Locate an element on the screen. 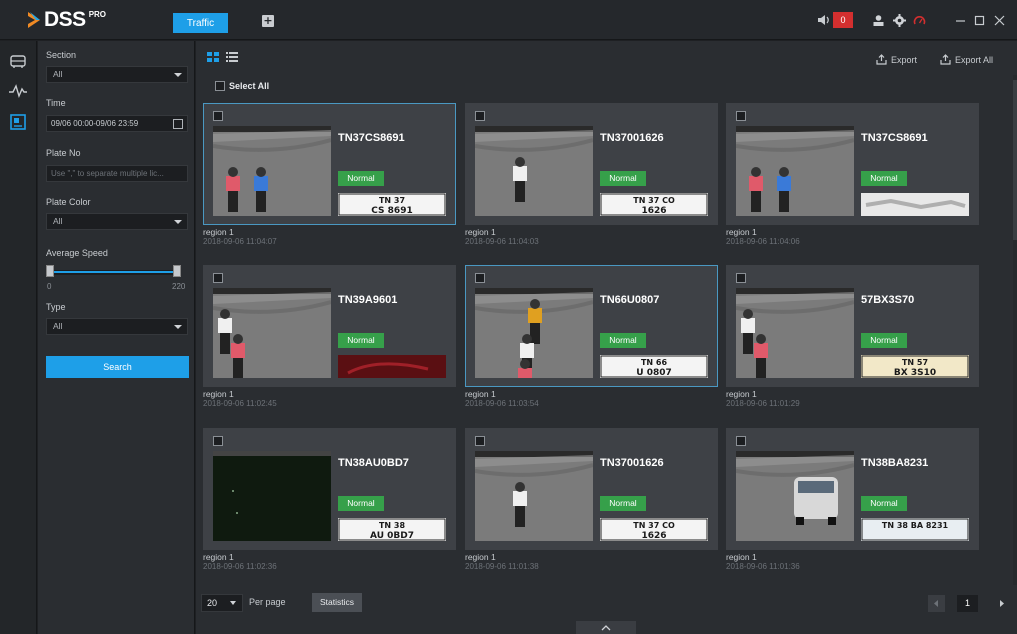 This screenshot has height=634, width=1017. record-card: TN39A9601 Normal is located at coordinates (329, 326).